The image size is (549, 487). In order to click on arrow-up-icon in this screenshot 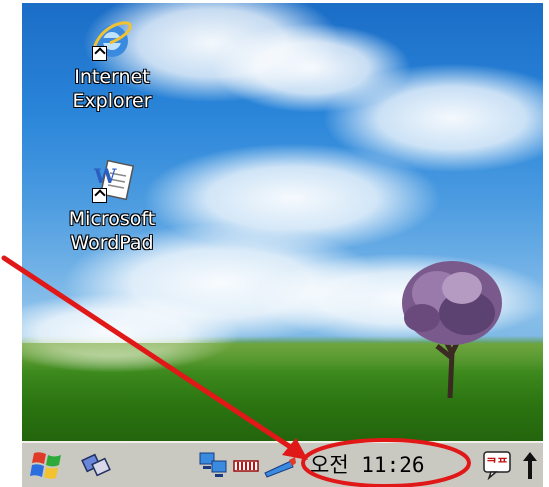, I will do `click(530, 465)`.